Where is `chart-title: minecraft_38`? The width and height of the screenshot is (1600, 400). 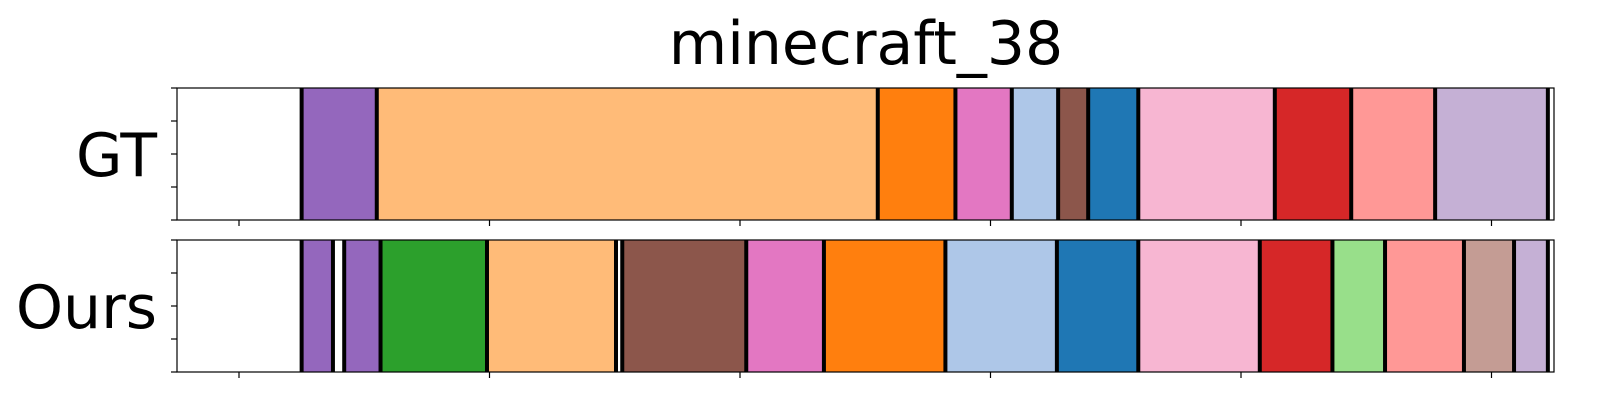 chart-title: minecraft_38 is located at coordinates (866, 44).